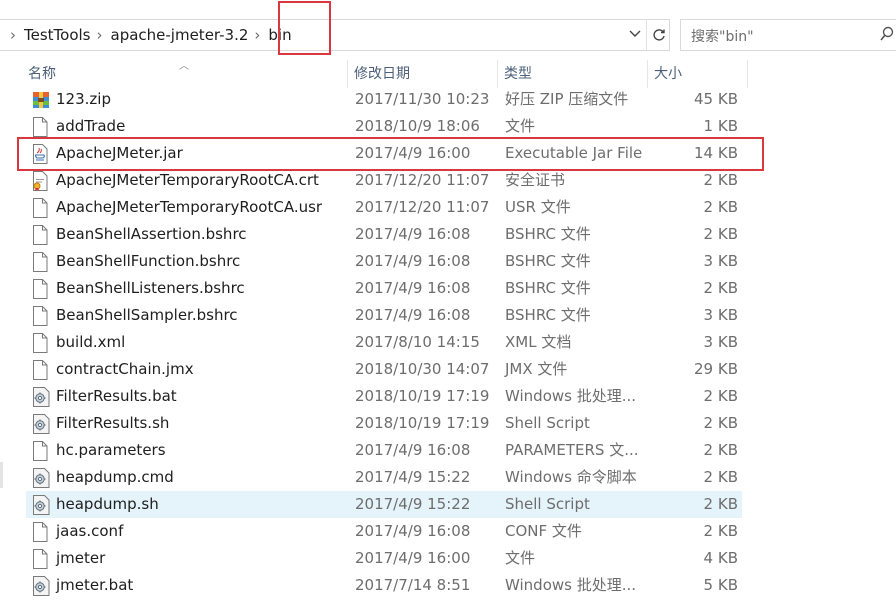  I want to click on search-placeholder: 搜索"bin", so click(722, 37).